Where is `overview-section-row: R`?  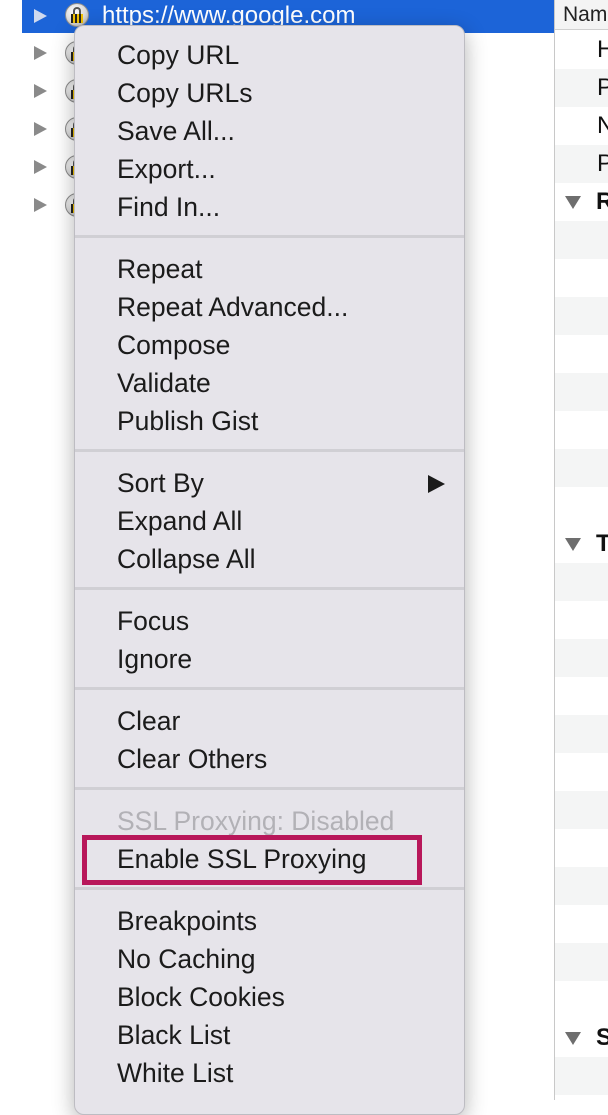 overview-section-row: R is located at coordinates (581, 202).